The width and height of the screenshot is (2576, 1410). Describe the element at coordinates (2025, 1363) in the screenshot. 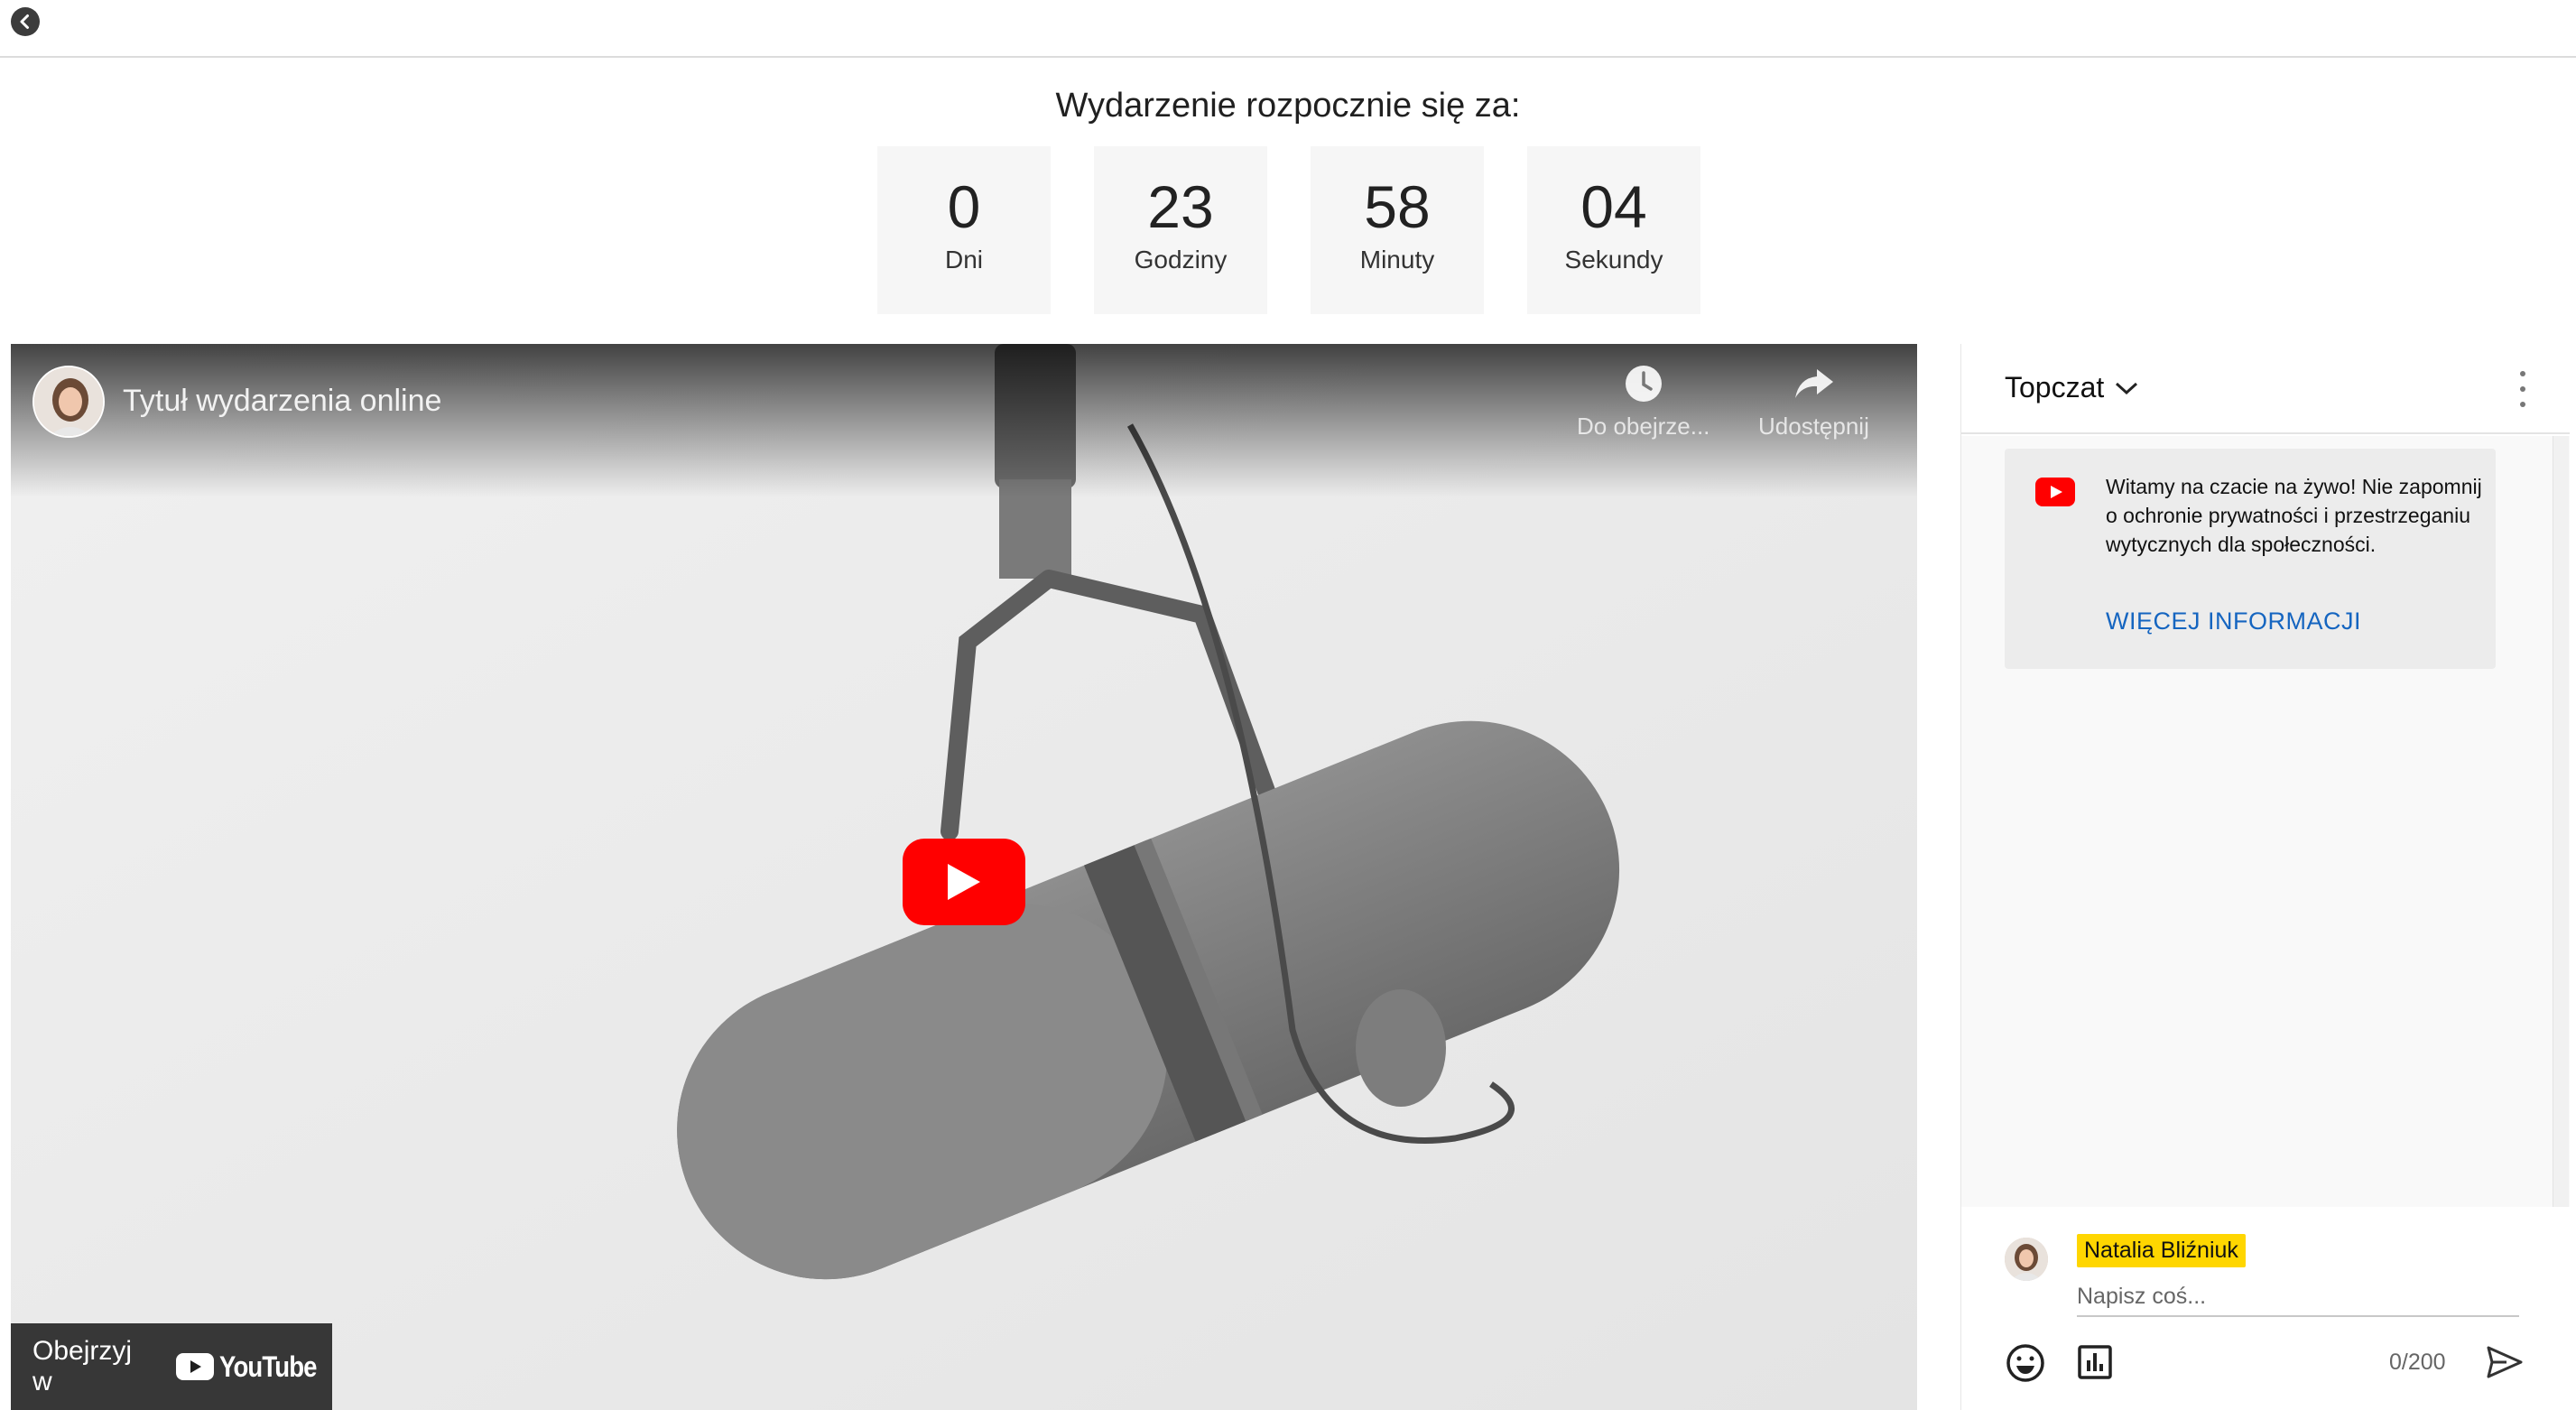

I see `emoji-icon` at that location.